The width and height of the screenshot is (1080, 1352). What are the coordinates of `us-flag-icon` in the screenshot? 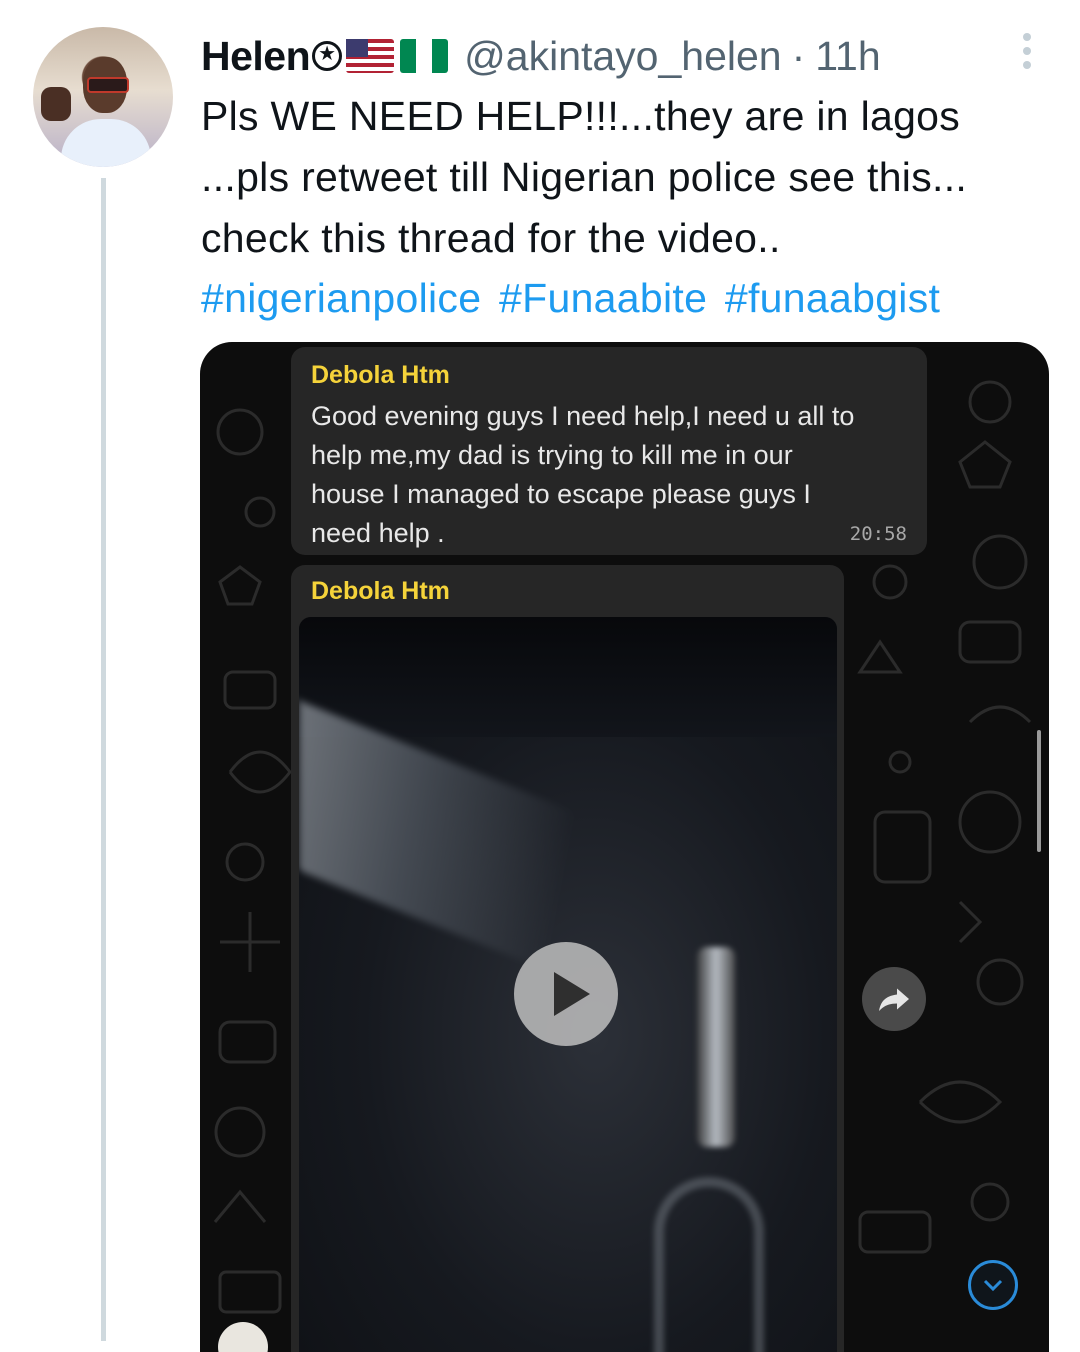 It's located at (370, 56).